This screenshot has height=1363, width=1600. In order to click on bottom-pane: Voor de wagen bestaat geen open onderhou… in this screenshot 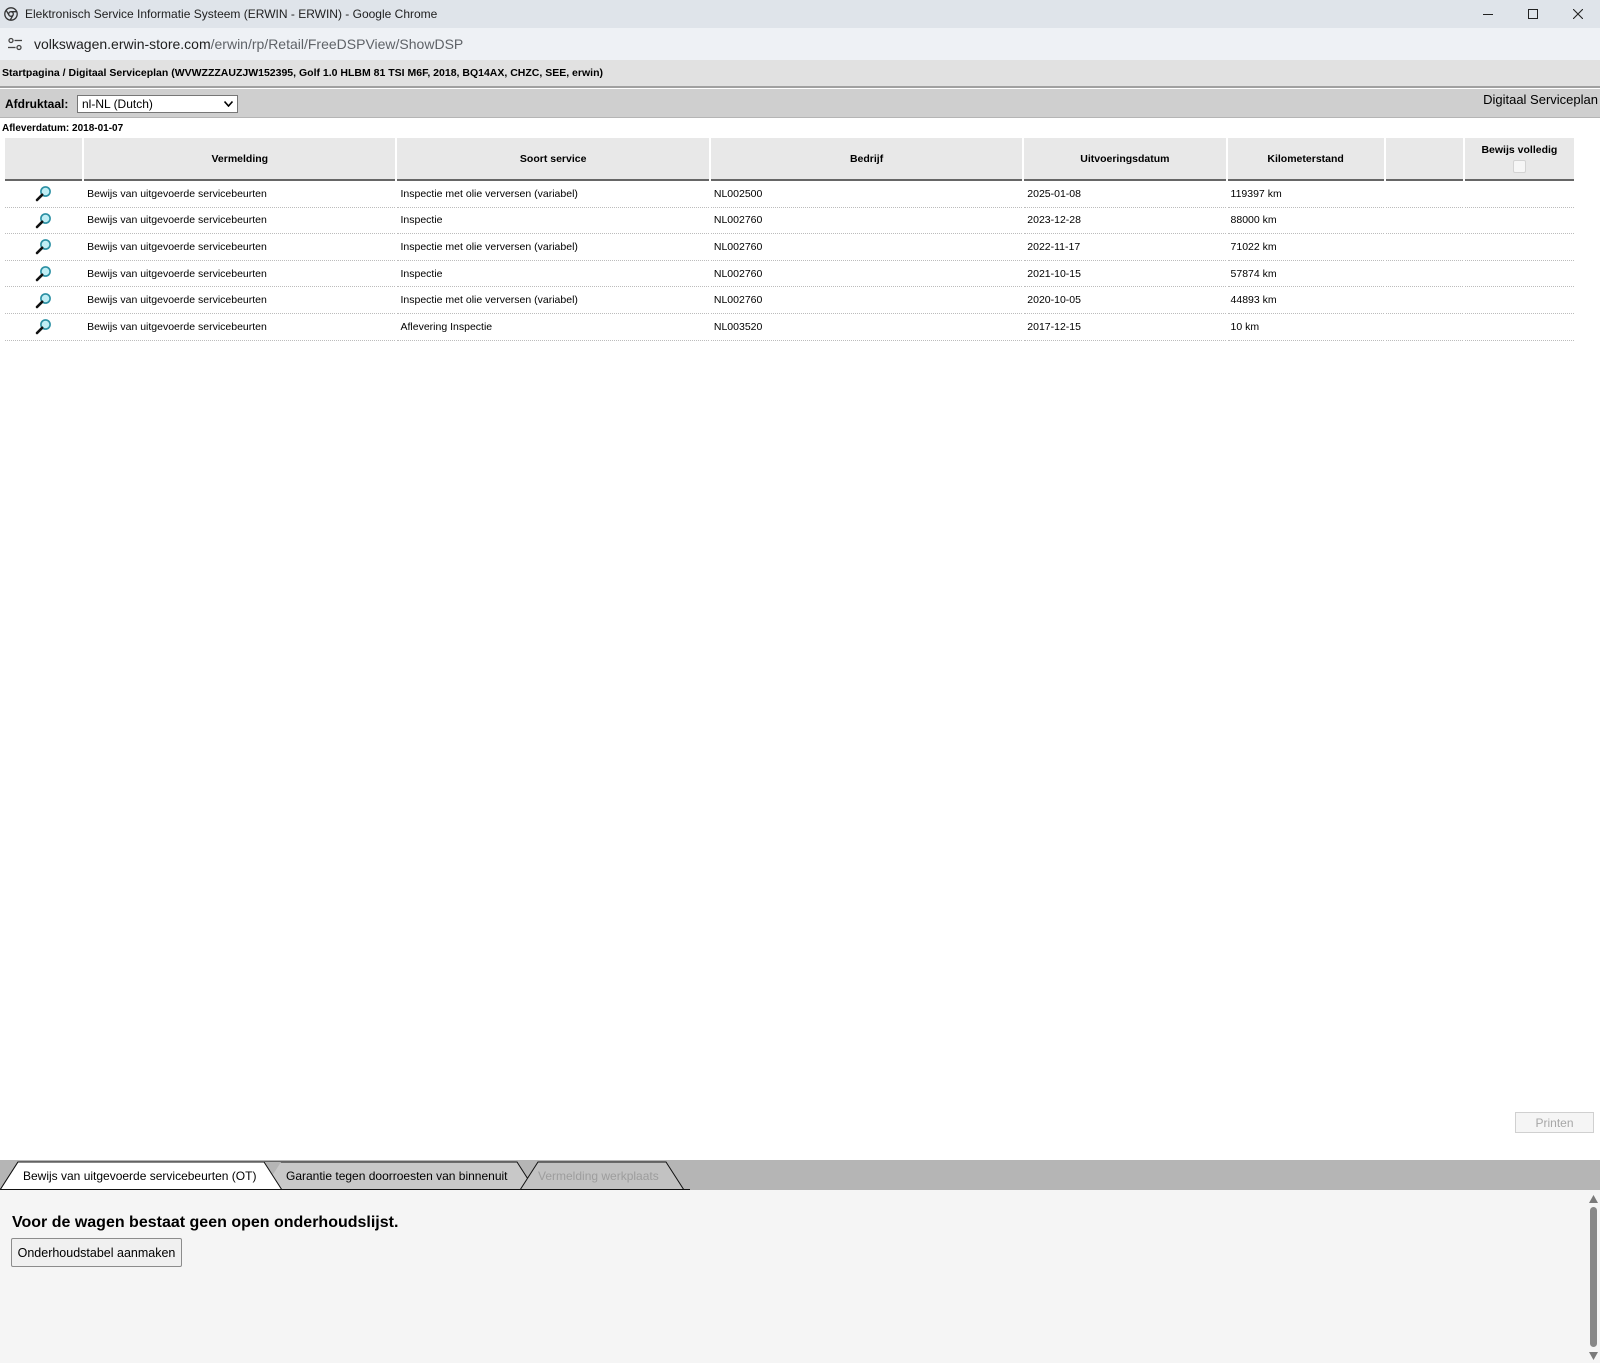, I will do `click(800, 1276)`.